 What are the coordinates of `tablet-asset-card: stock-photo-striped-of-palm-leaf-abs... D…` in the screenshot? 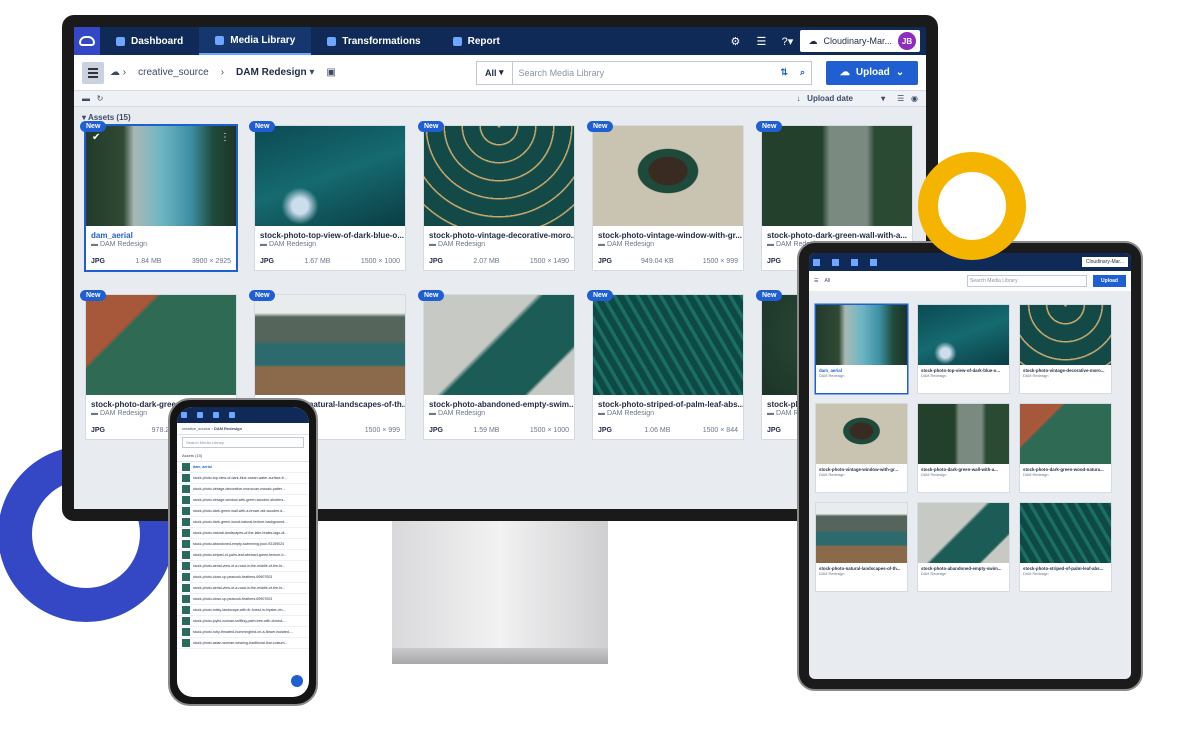 It's located at (1065, 547).